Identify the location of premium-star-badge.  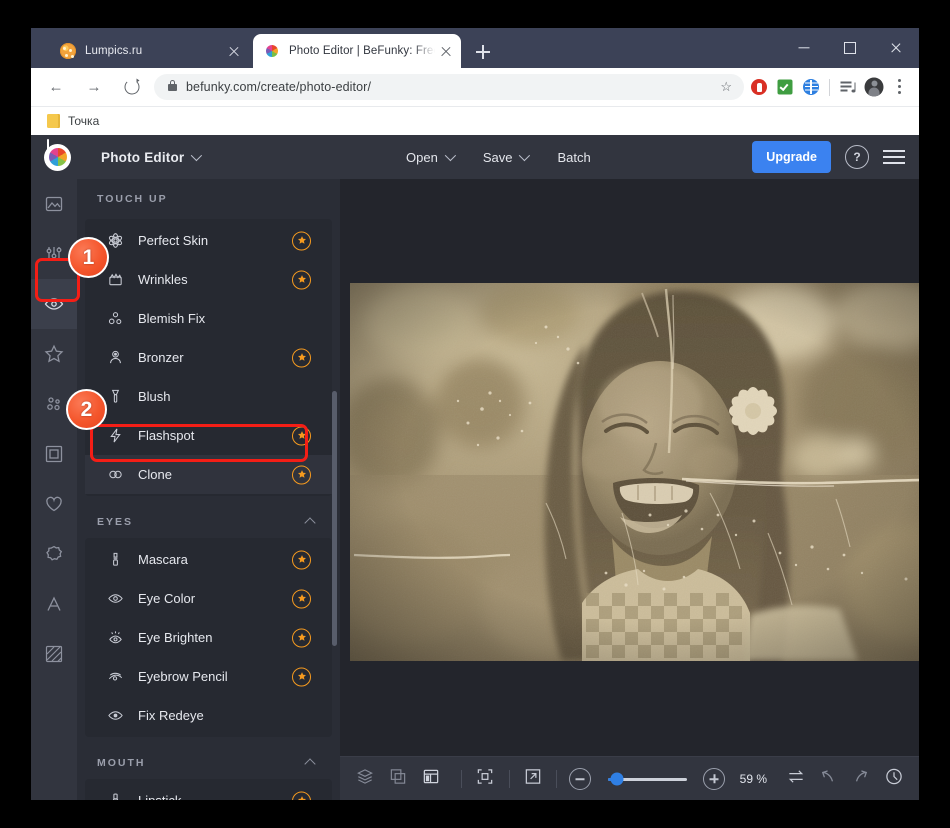
(301, 240).